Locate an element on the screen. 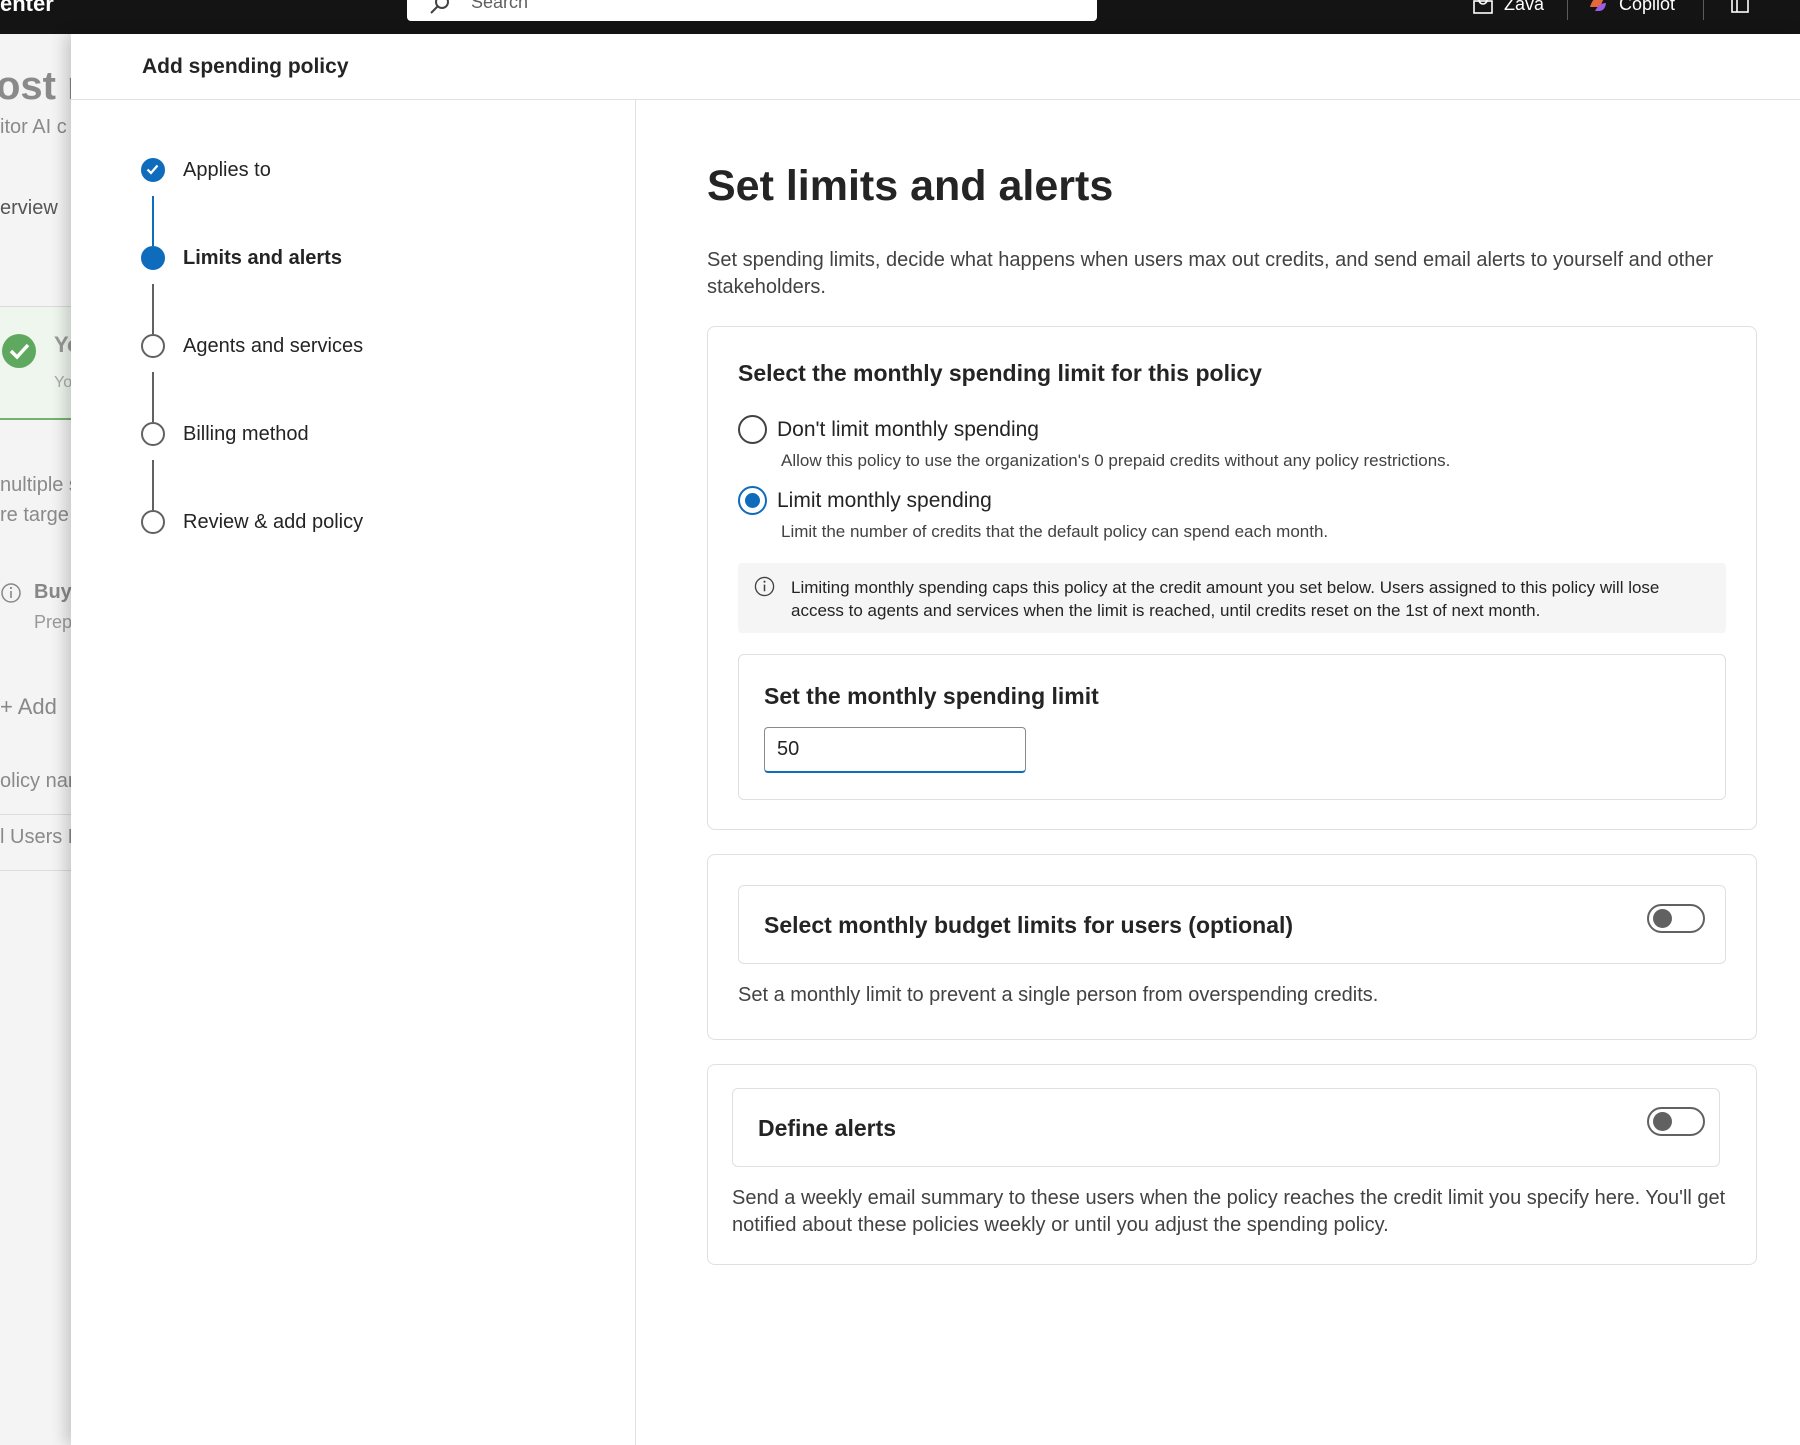  copilot-label: Copilot is located at coordinates (1647, 7).